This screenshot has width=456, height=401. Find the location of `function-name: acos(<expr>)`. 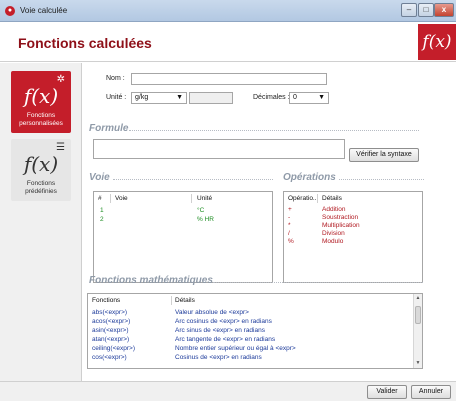

function-name: acos(<expr>) is located at coordinates (111, 321).